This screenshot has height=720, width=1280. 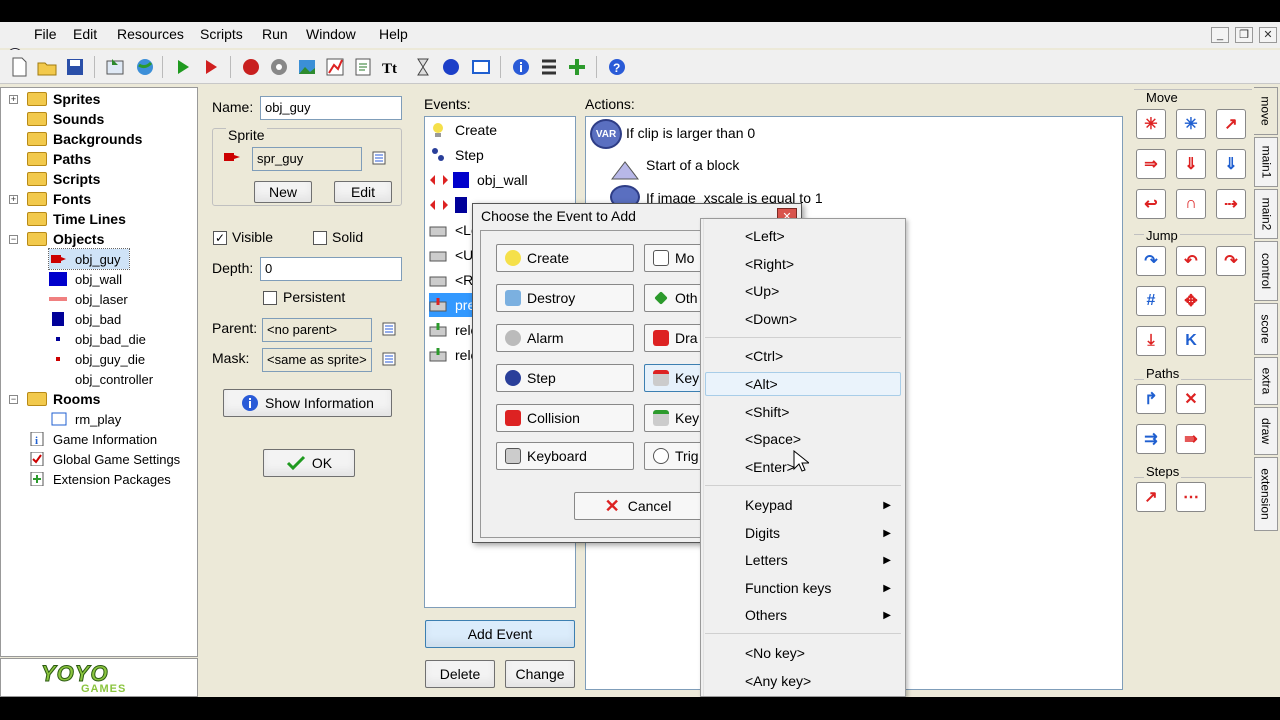 What do you see at coordinates (762, 533) in the screenshot?
I see `menu-item-digits: Digits` at bounding box center [762, 533].